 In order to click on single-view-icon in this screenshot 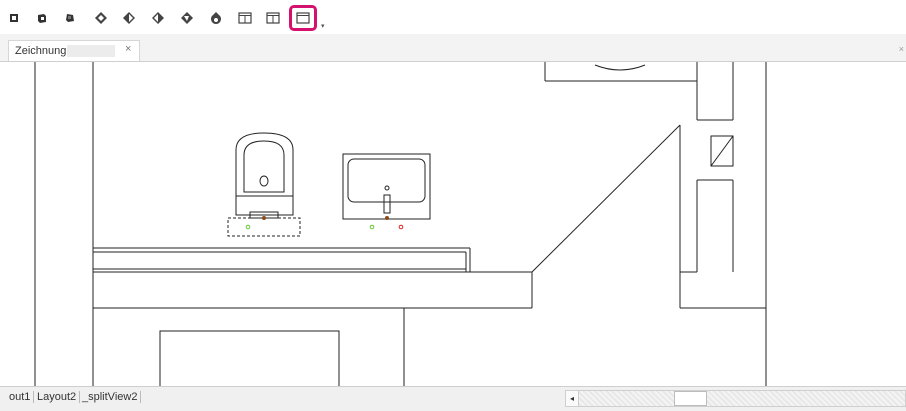, I will do `click(303, 18)`.